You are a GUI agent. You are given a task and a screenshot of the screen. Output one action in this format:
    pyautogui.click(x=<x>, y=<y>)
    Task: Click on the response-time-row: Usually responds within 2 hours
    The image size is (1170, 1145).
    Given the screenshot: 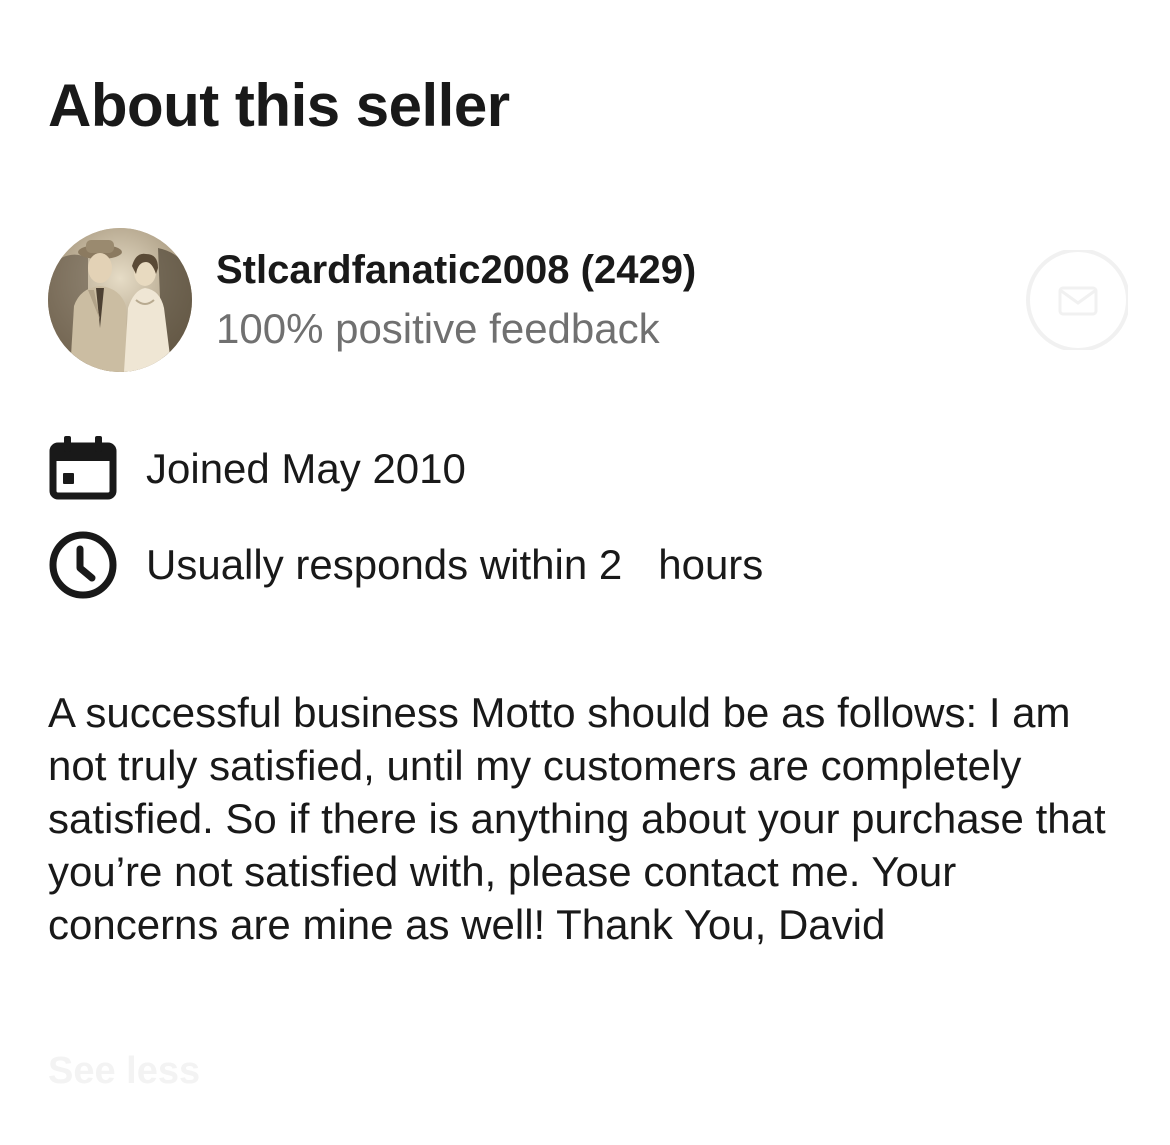 What is the action you would take?
    pyautogui.click(x=588, y=565)
    